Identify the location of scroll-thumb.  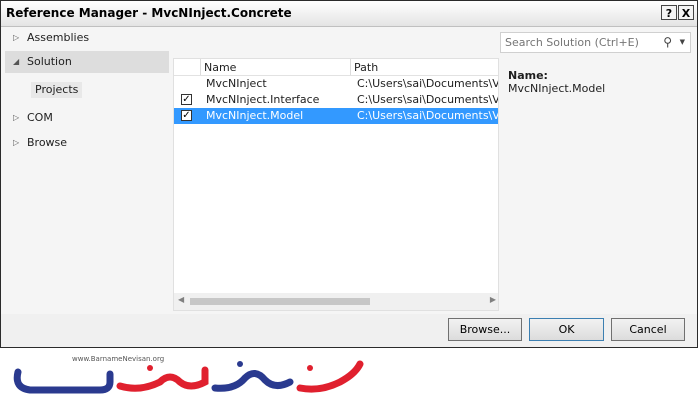
(280, 301).